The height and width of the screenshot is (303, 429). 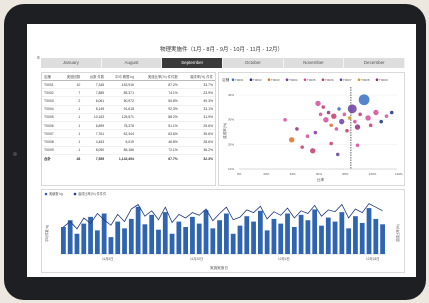 I want to click on table-cell: T0007, so click(x=51, y=134).